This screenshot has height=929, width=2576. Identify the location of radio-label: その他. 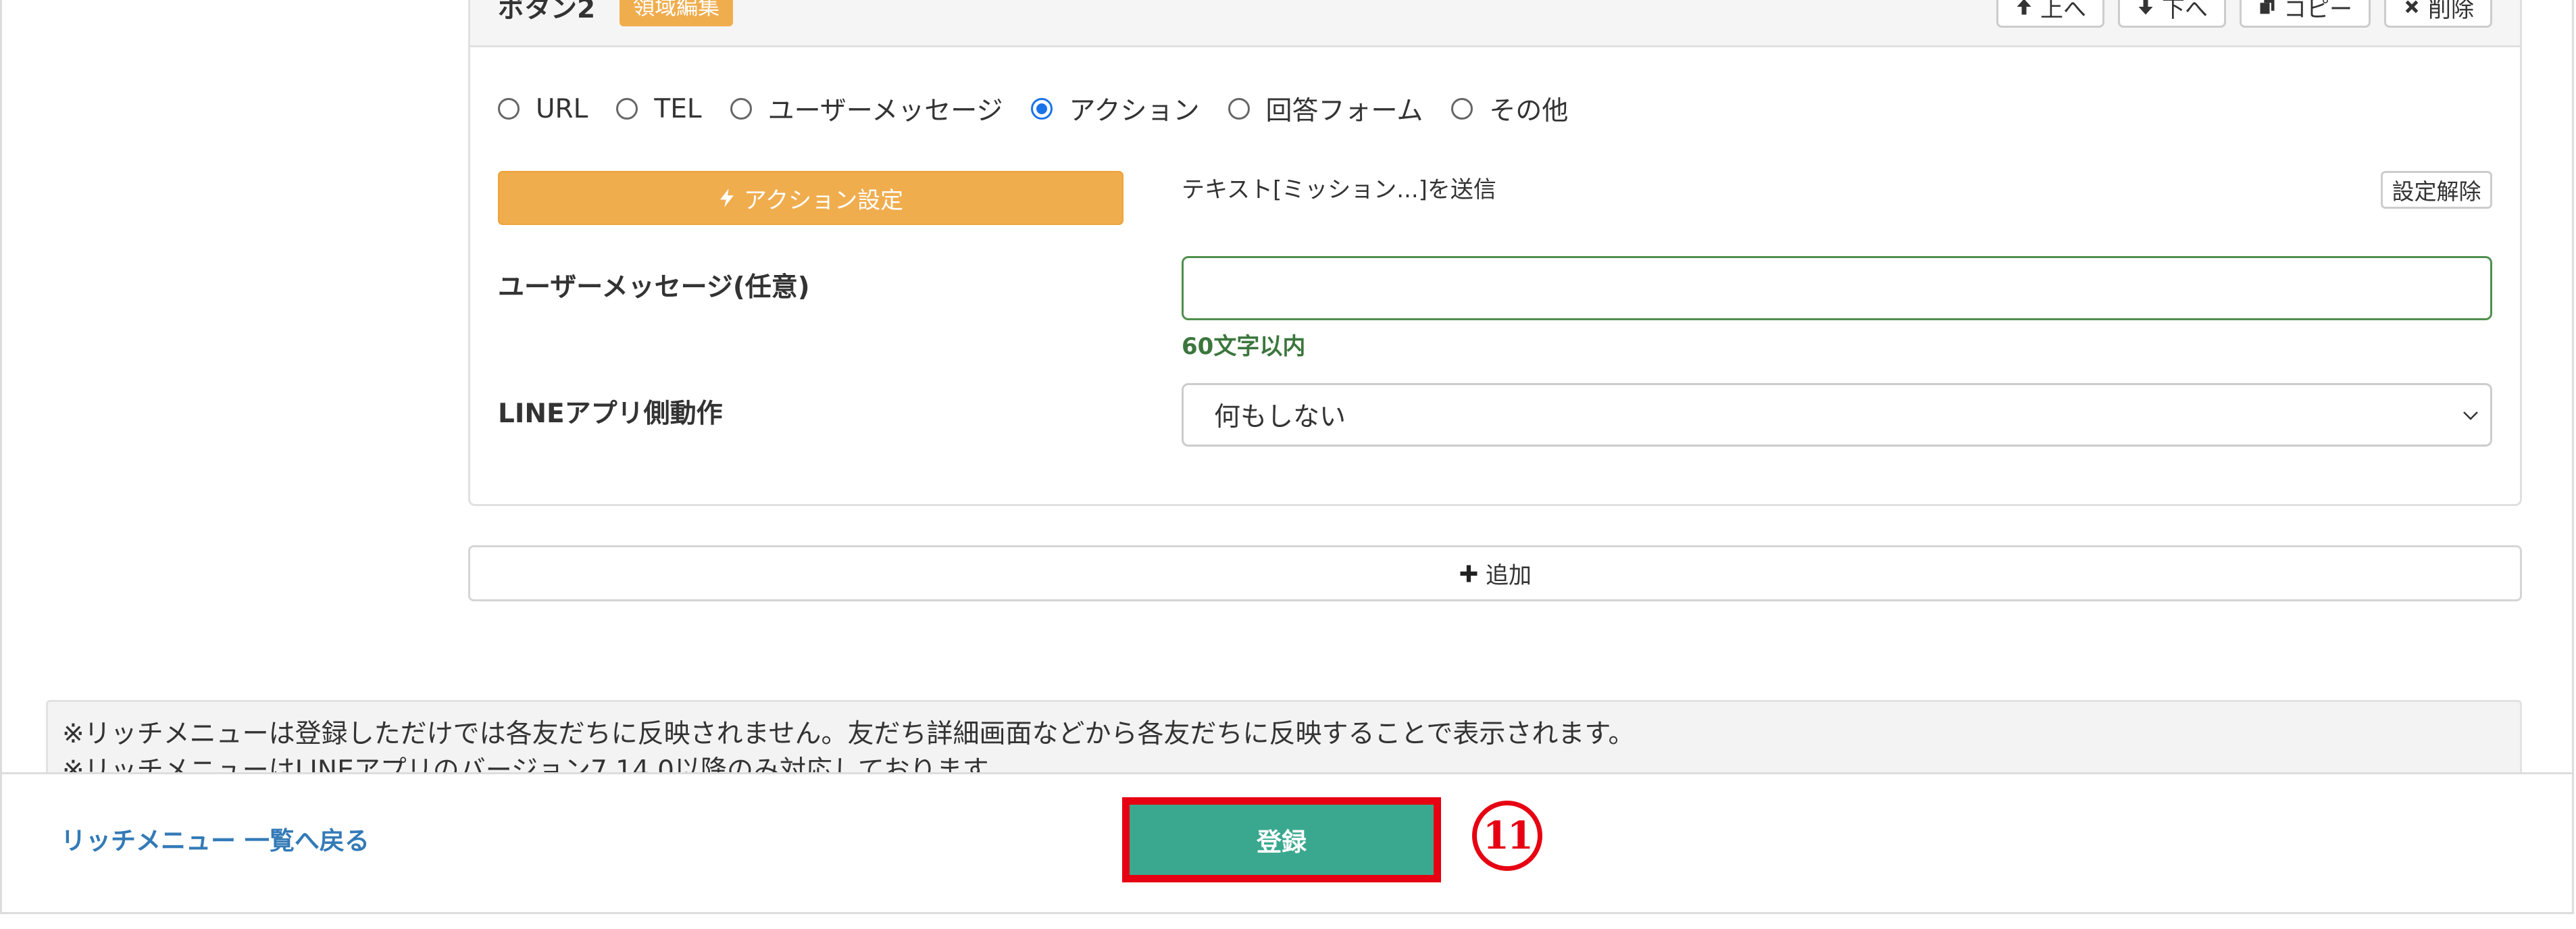
(1529, 111).